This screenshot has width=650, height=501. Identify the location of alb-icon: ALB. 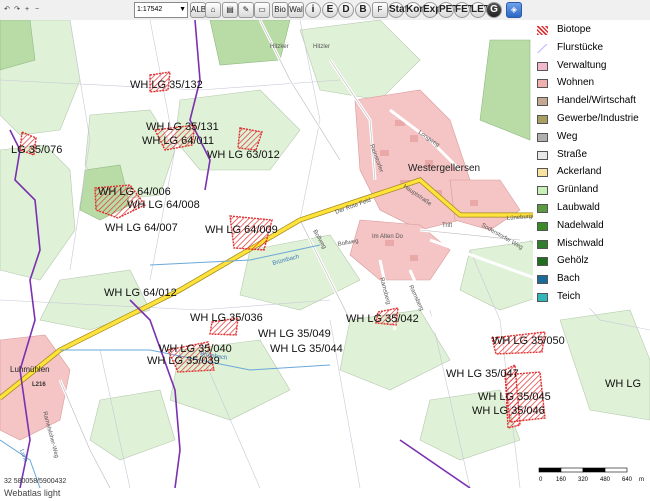
(199, 9).